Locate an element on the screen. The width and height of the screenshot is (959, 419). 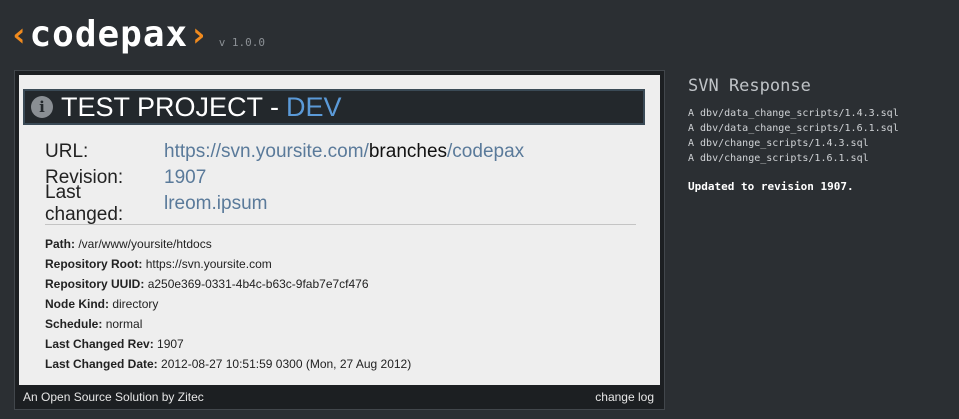
detail-label: Repository Root: is located at coordinates (94, 264).